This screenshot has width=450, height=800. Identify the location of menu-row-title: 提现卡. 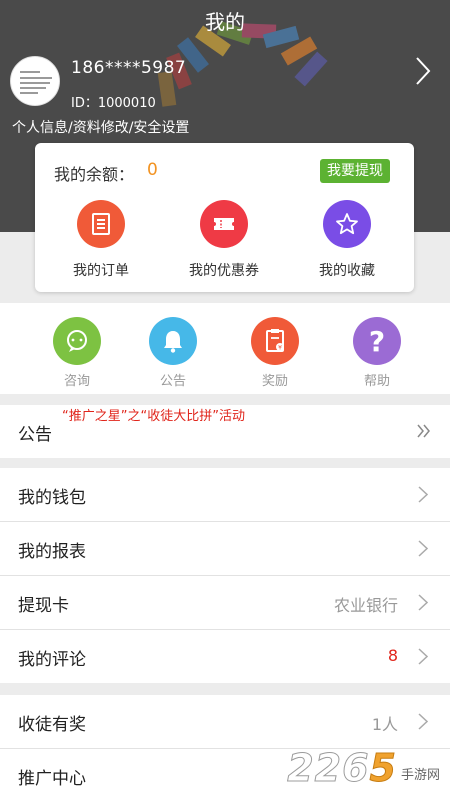
(43, 606).